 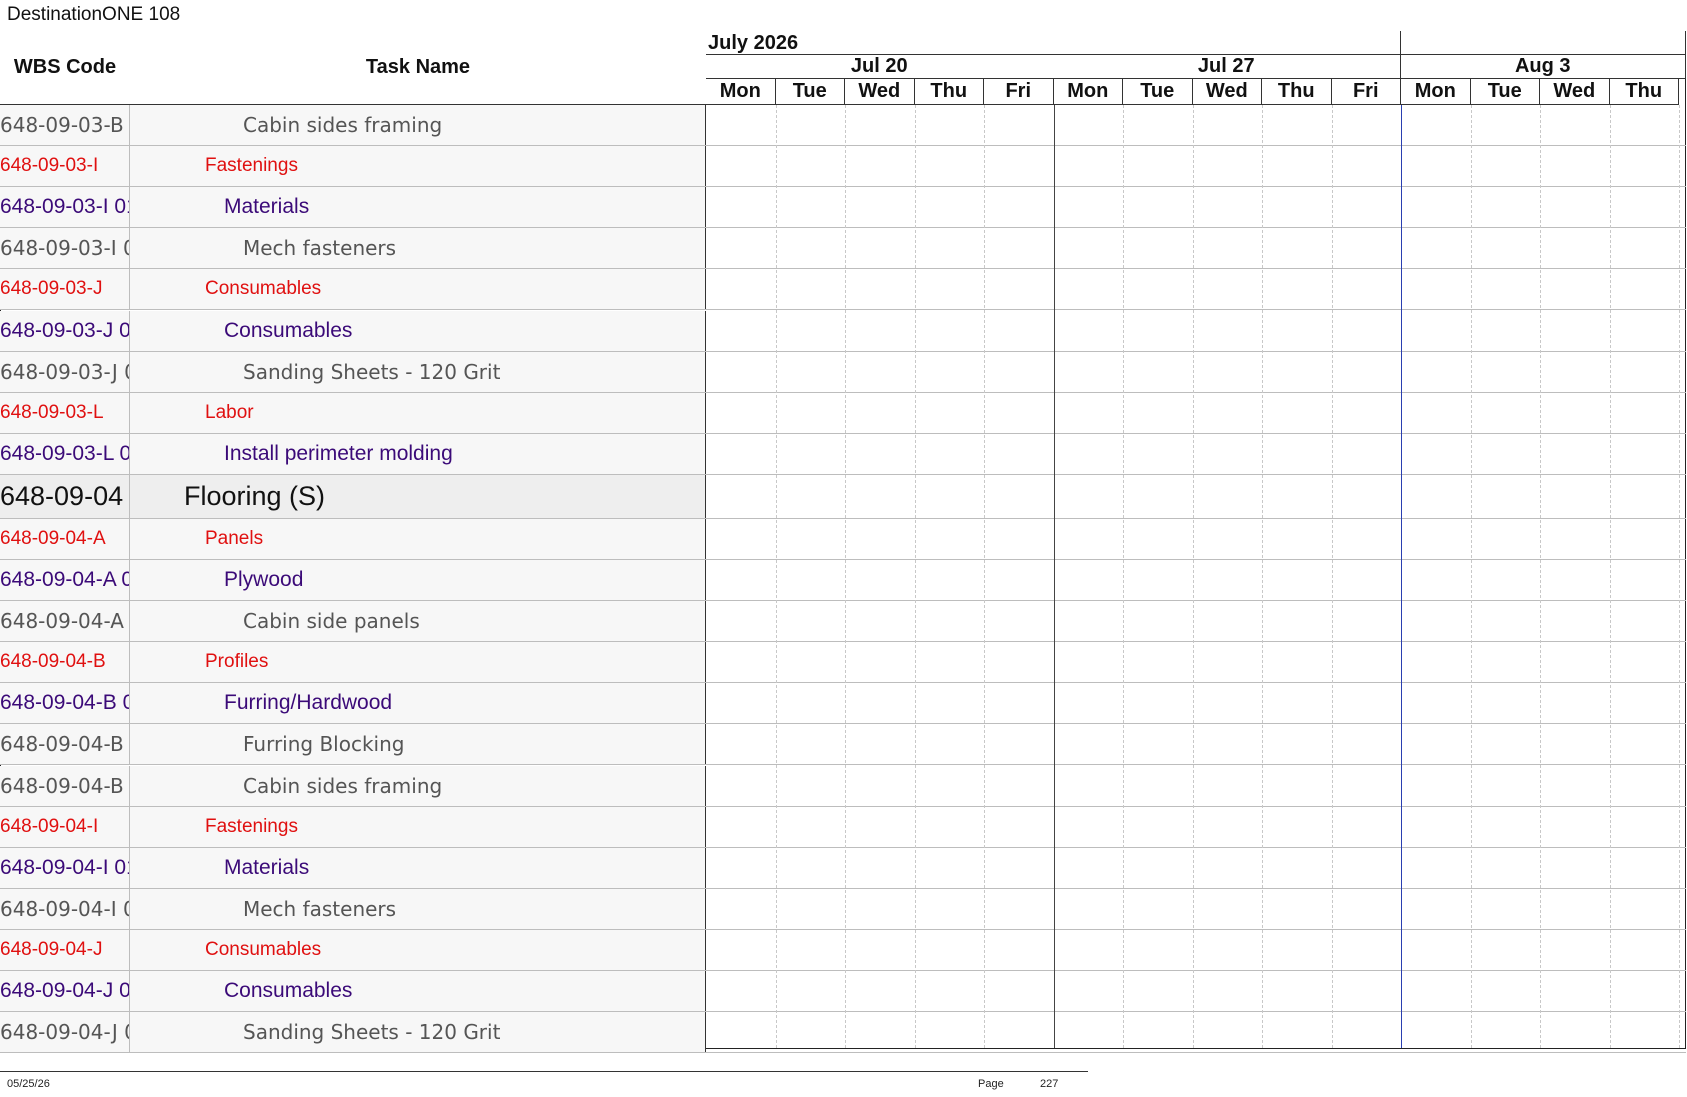 What do you see at coordinates (418, 662) in the screenshot?
I see `task-name-cell: Profiles` at bounding box center [418, 662].